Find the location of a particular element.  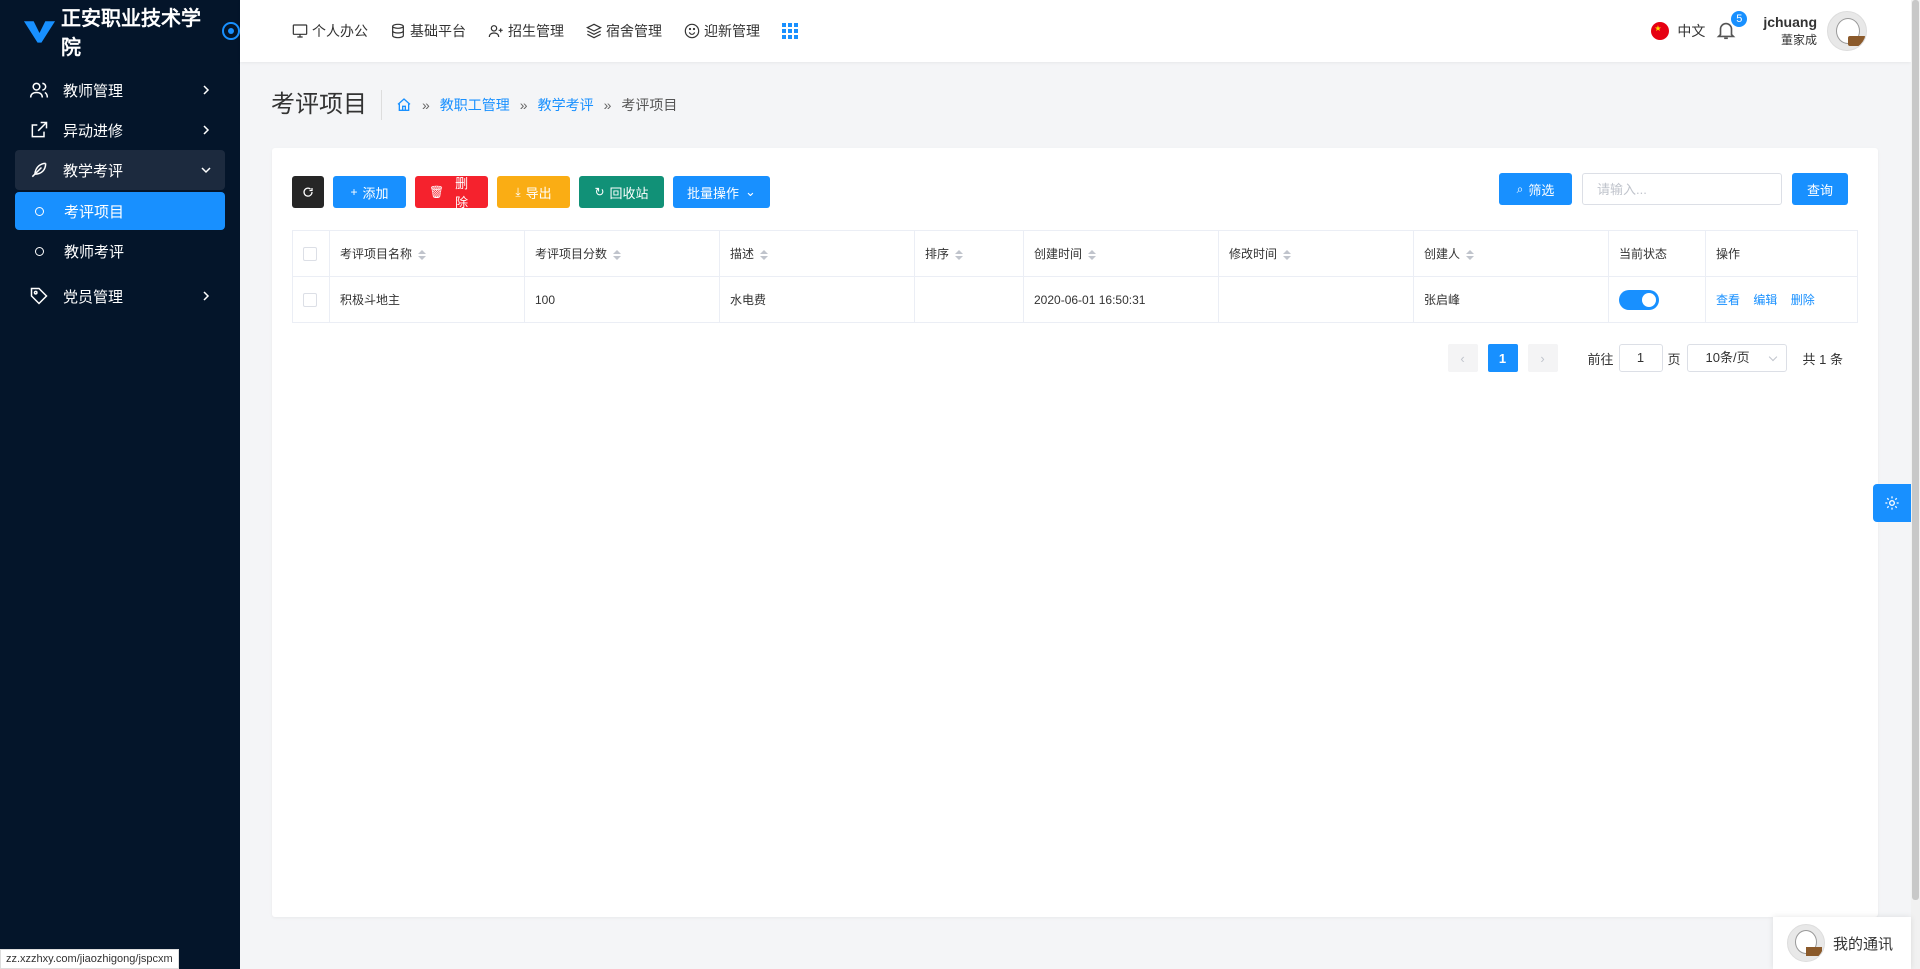

notification-badge: 5 is located at coordinates (1739, 19).